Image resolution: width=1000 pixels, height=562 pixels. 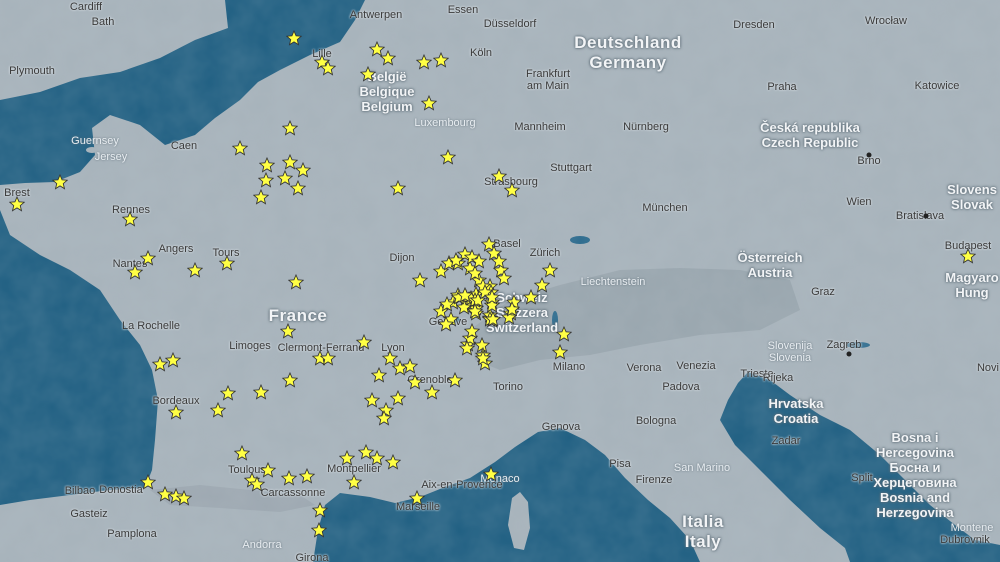 What do you see at coordinates (250, 346) in the screenshot?
I see `city-label: Limoges` at bounding box center [250, 346].